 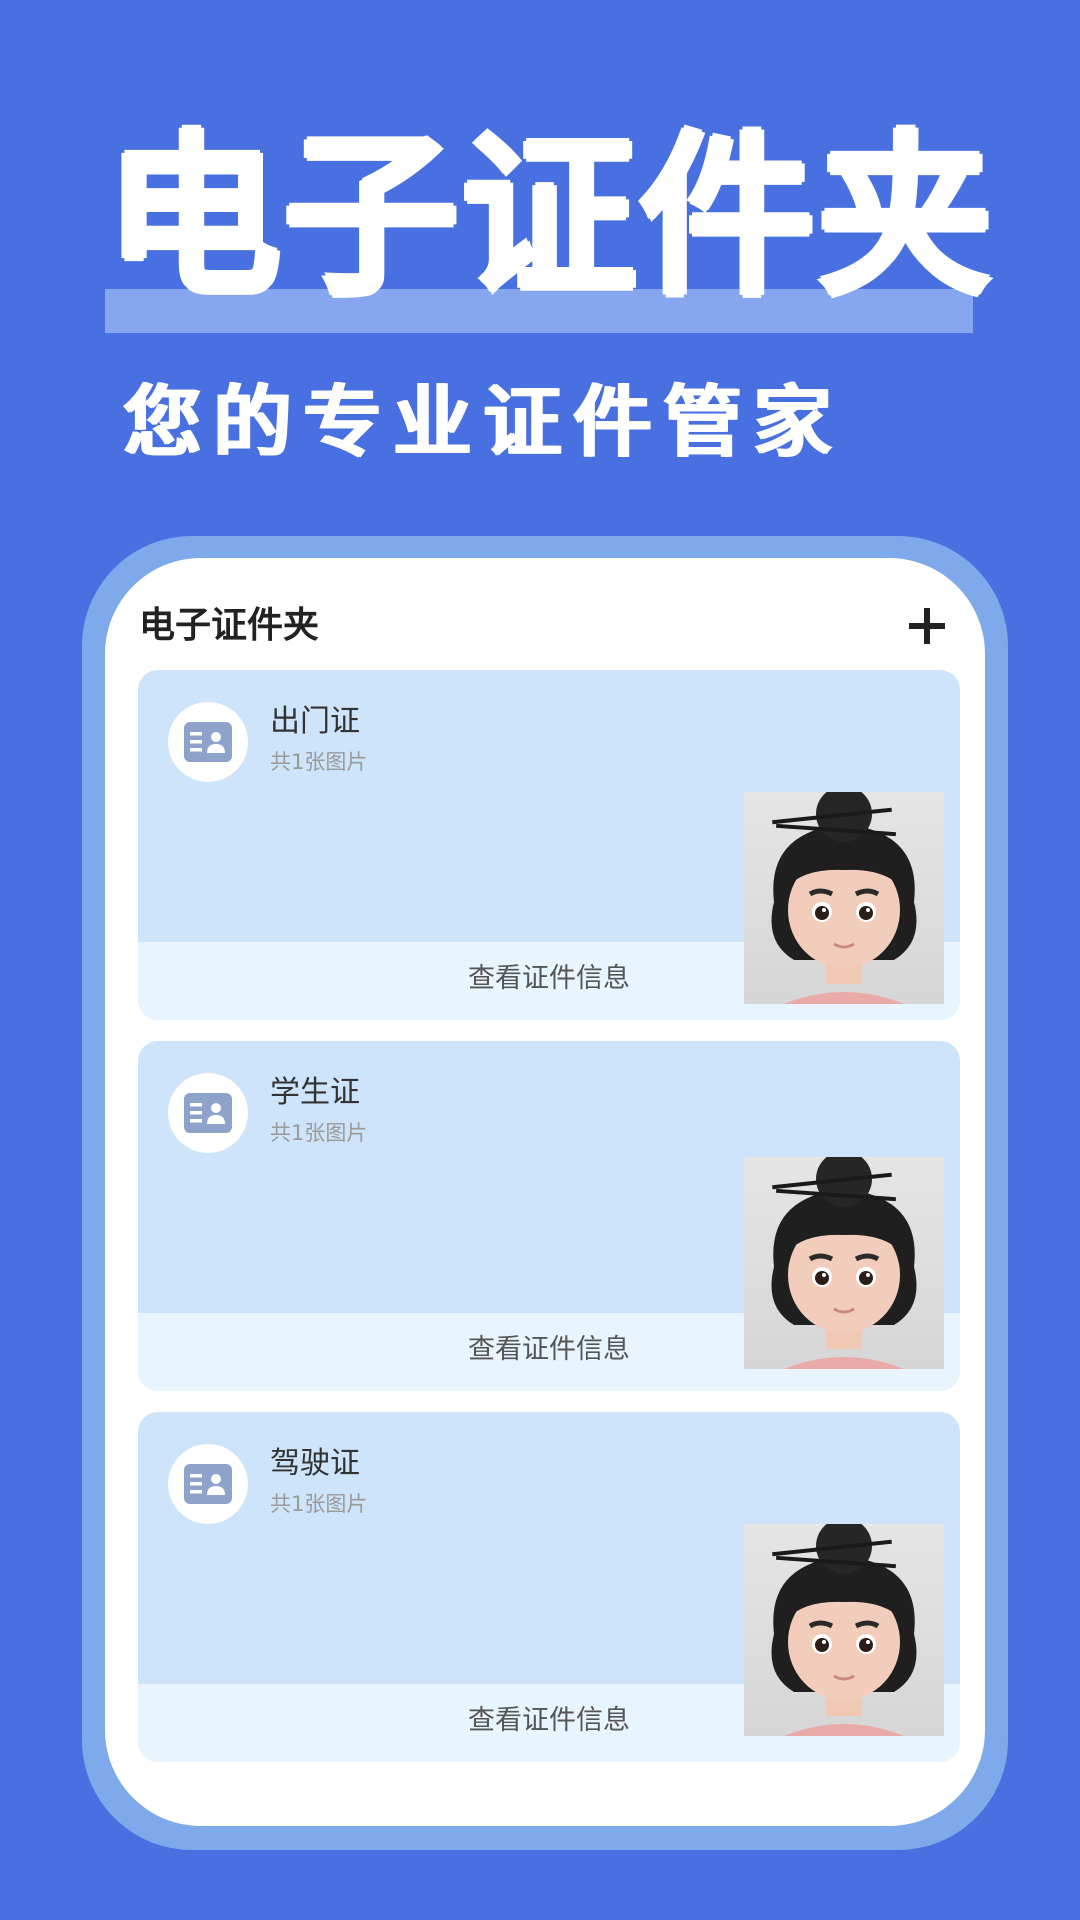 I want to click on add-certificate-button, so click(x=927, y=626).